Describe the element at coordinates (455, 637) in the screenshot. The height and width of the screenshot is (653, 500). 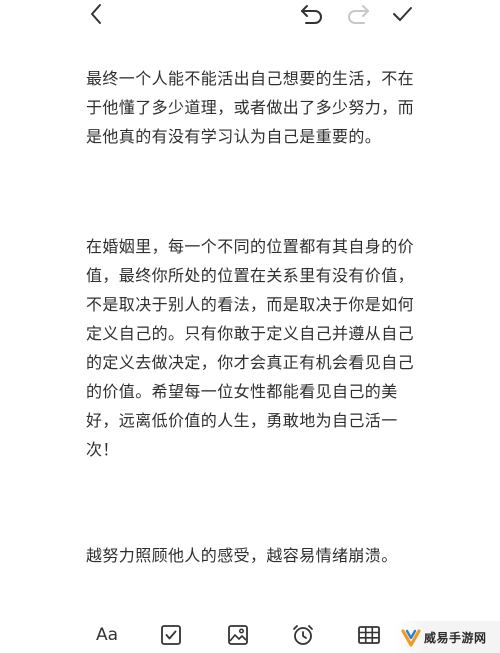
I see `watermark-text: 威易手游网` at that location.